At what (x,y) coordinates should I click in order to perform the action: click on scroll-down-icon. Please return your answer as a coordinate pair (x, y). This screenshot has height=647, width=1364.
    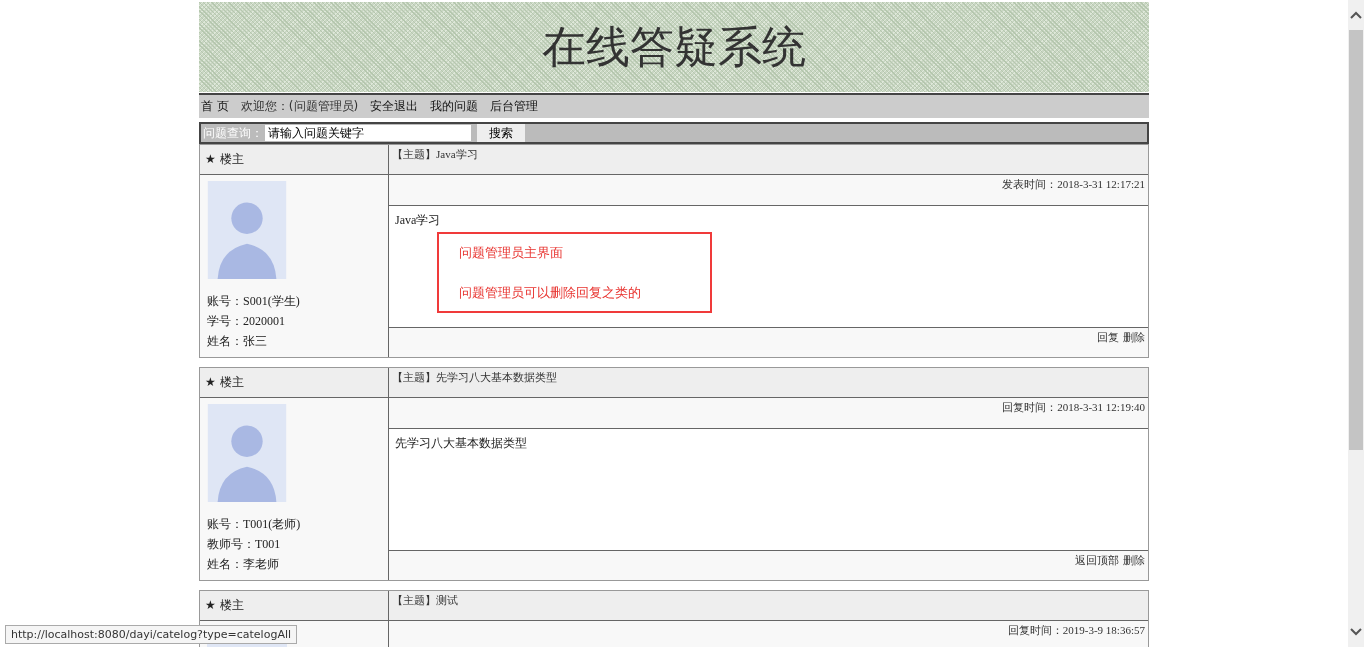
    Looking at the image, I should click on (1356, 632).